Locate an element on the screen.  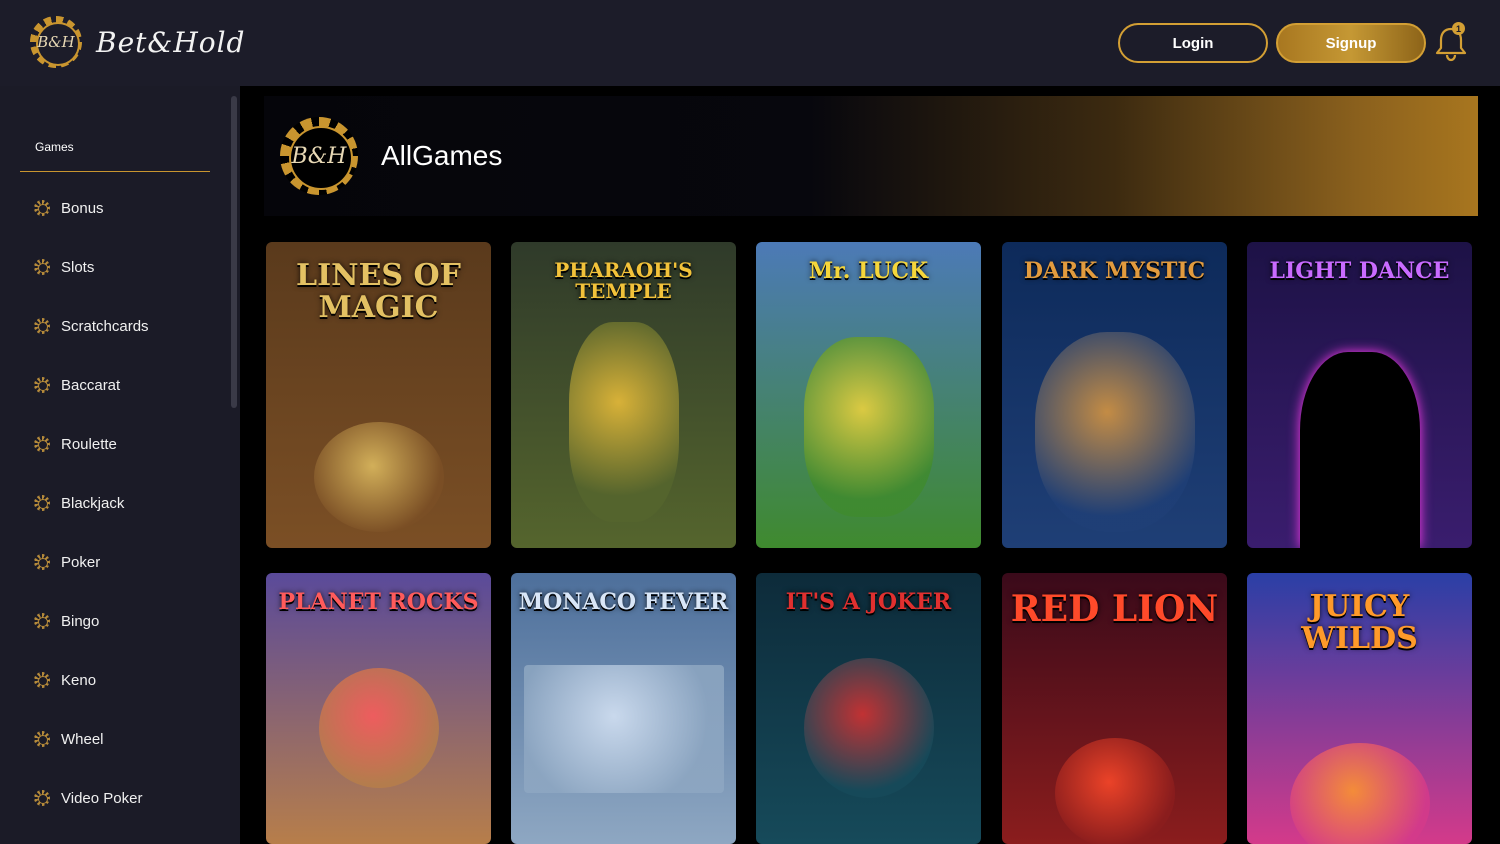
game-card: LINES OF MAGIC is located at coordinates (378, 395).